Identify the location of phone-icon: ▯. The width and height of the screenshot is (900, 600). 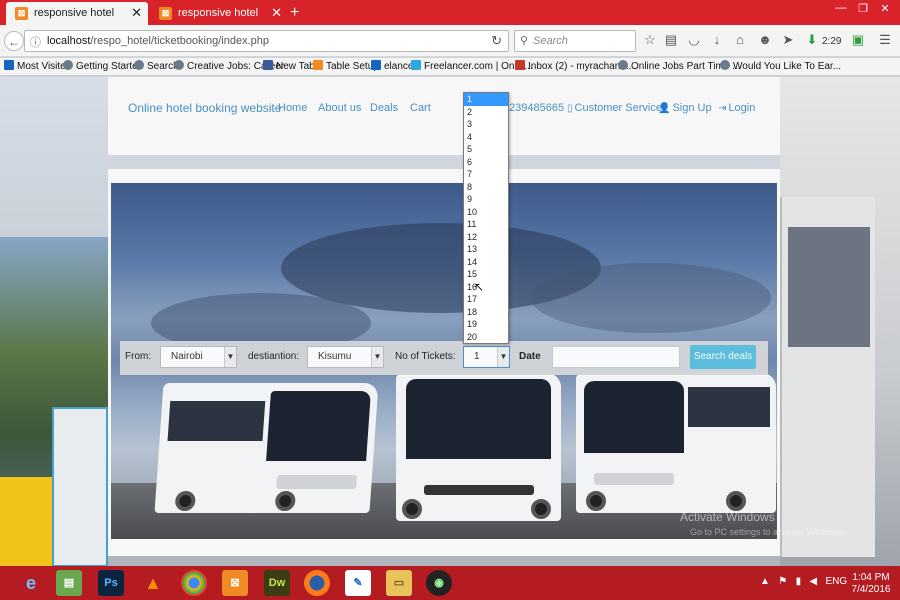
(570, 108).